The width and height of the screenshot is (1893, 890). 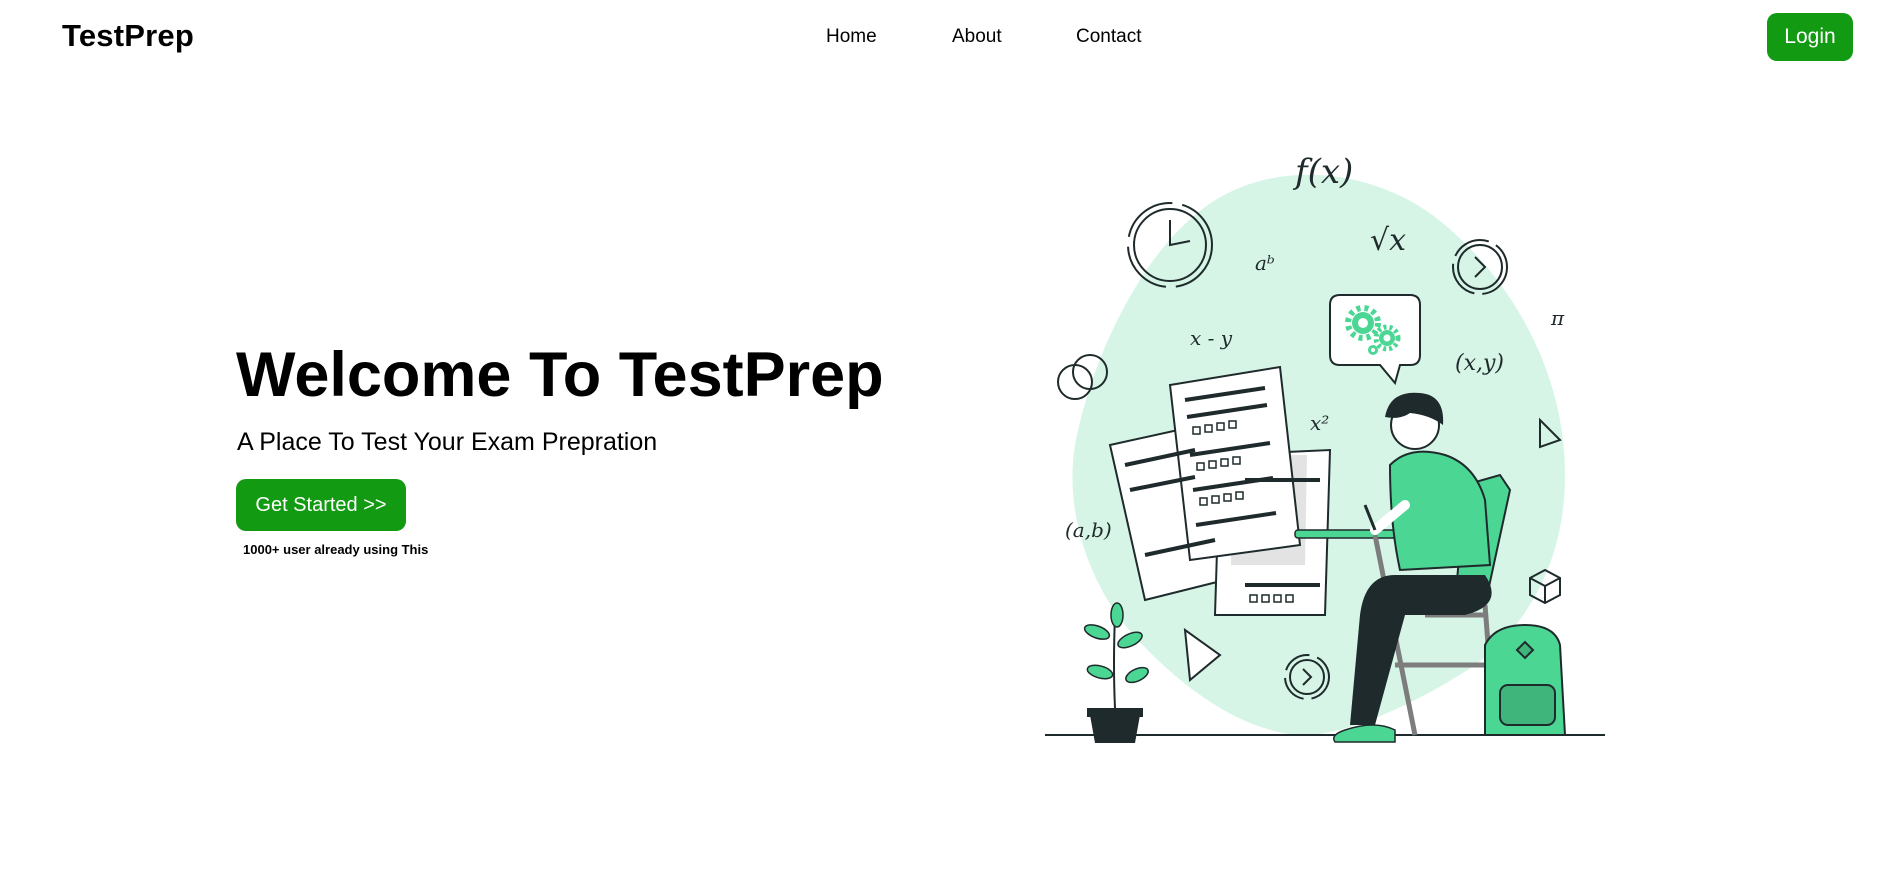 I want to click on square-symbol: x², so click(x=1319, y=423).